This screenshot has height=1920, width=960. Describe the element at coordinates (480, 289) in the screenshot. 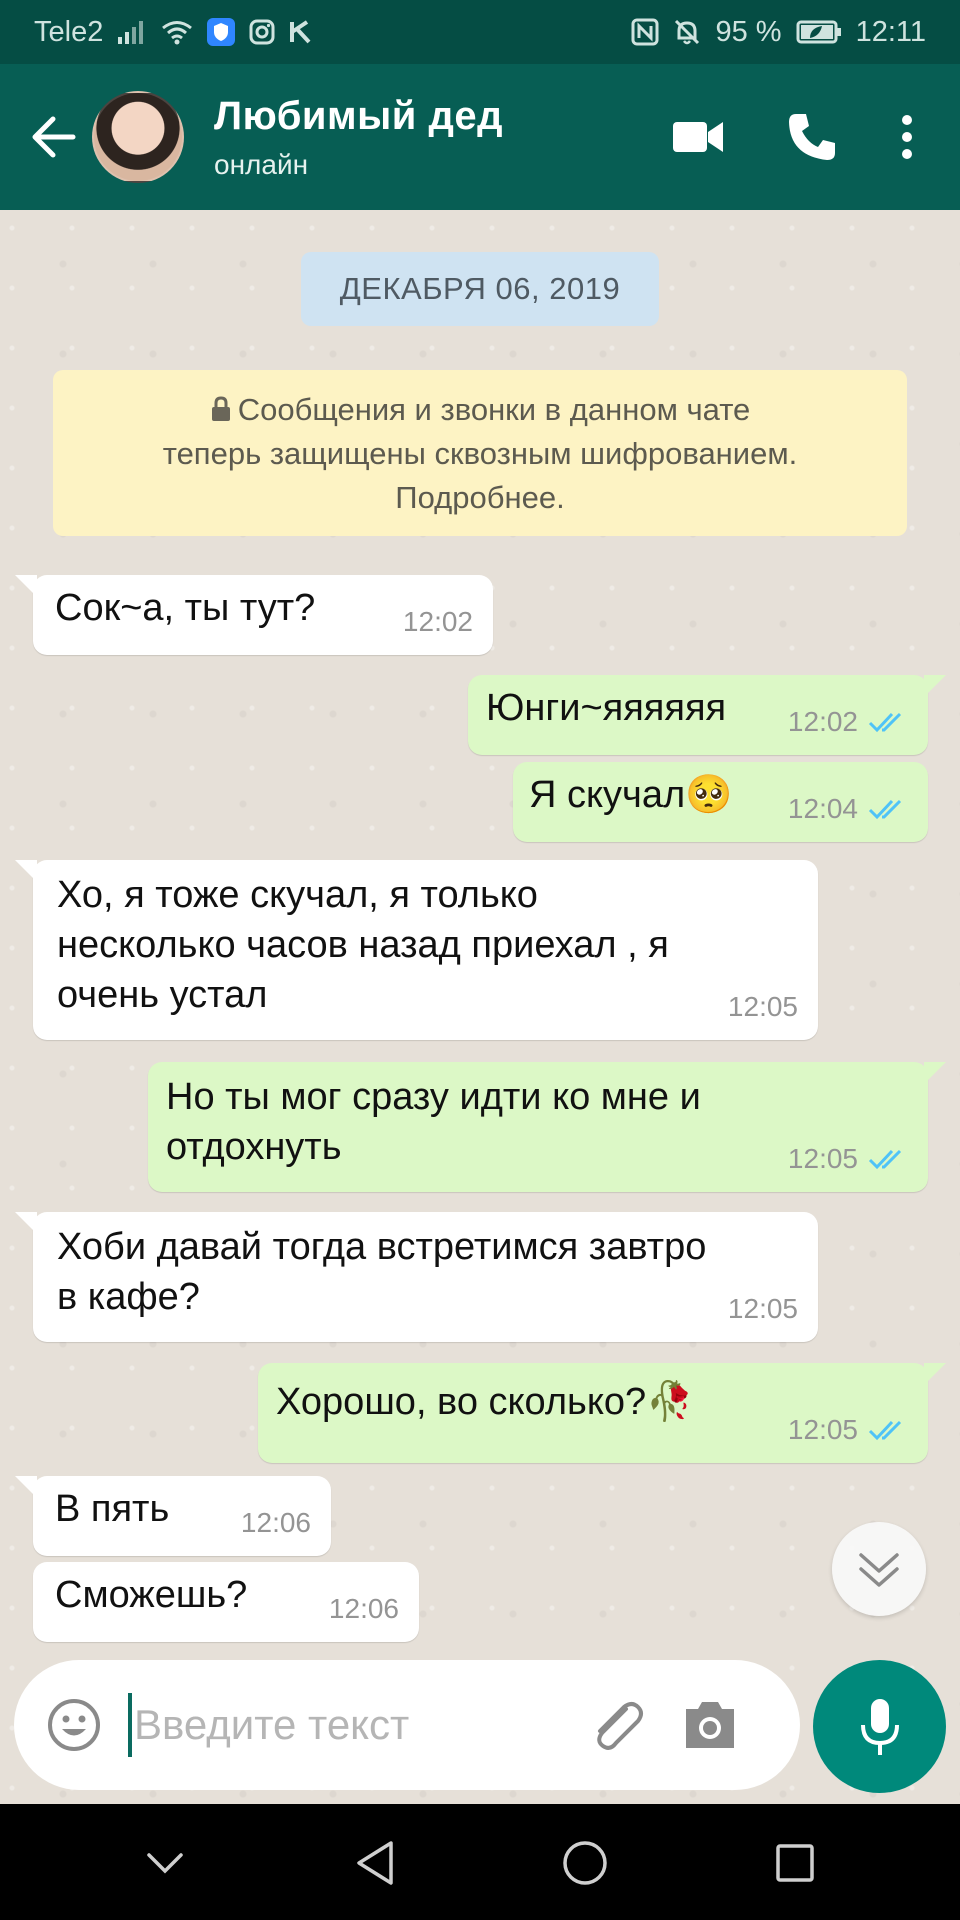

I see `date-chip: ДЕКАБРЯ 06, 2019` at that location.